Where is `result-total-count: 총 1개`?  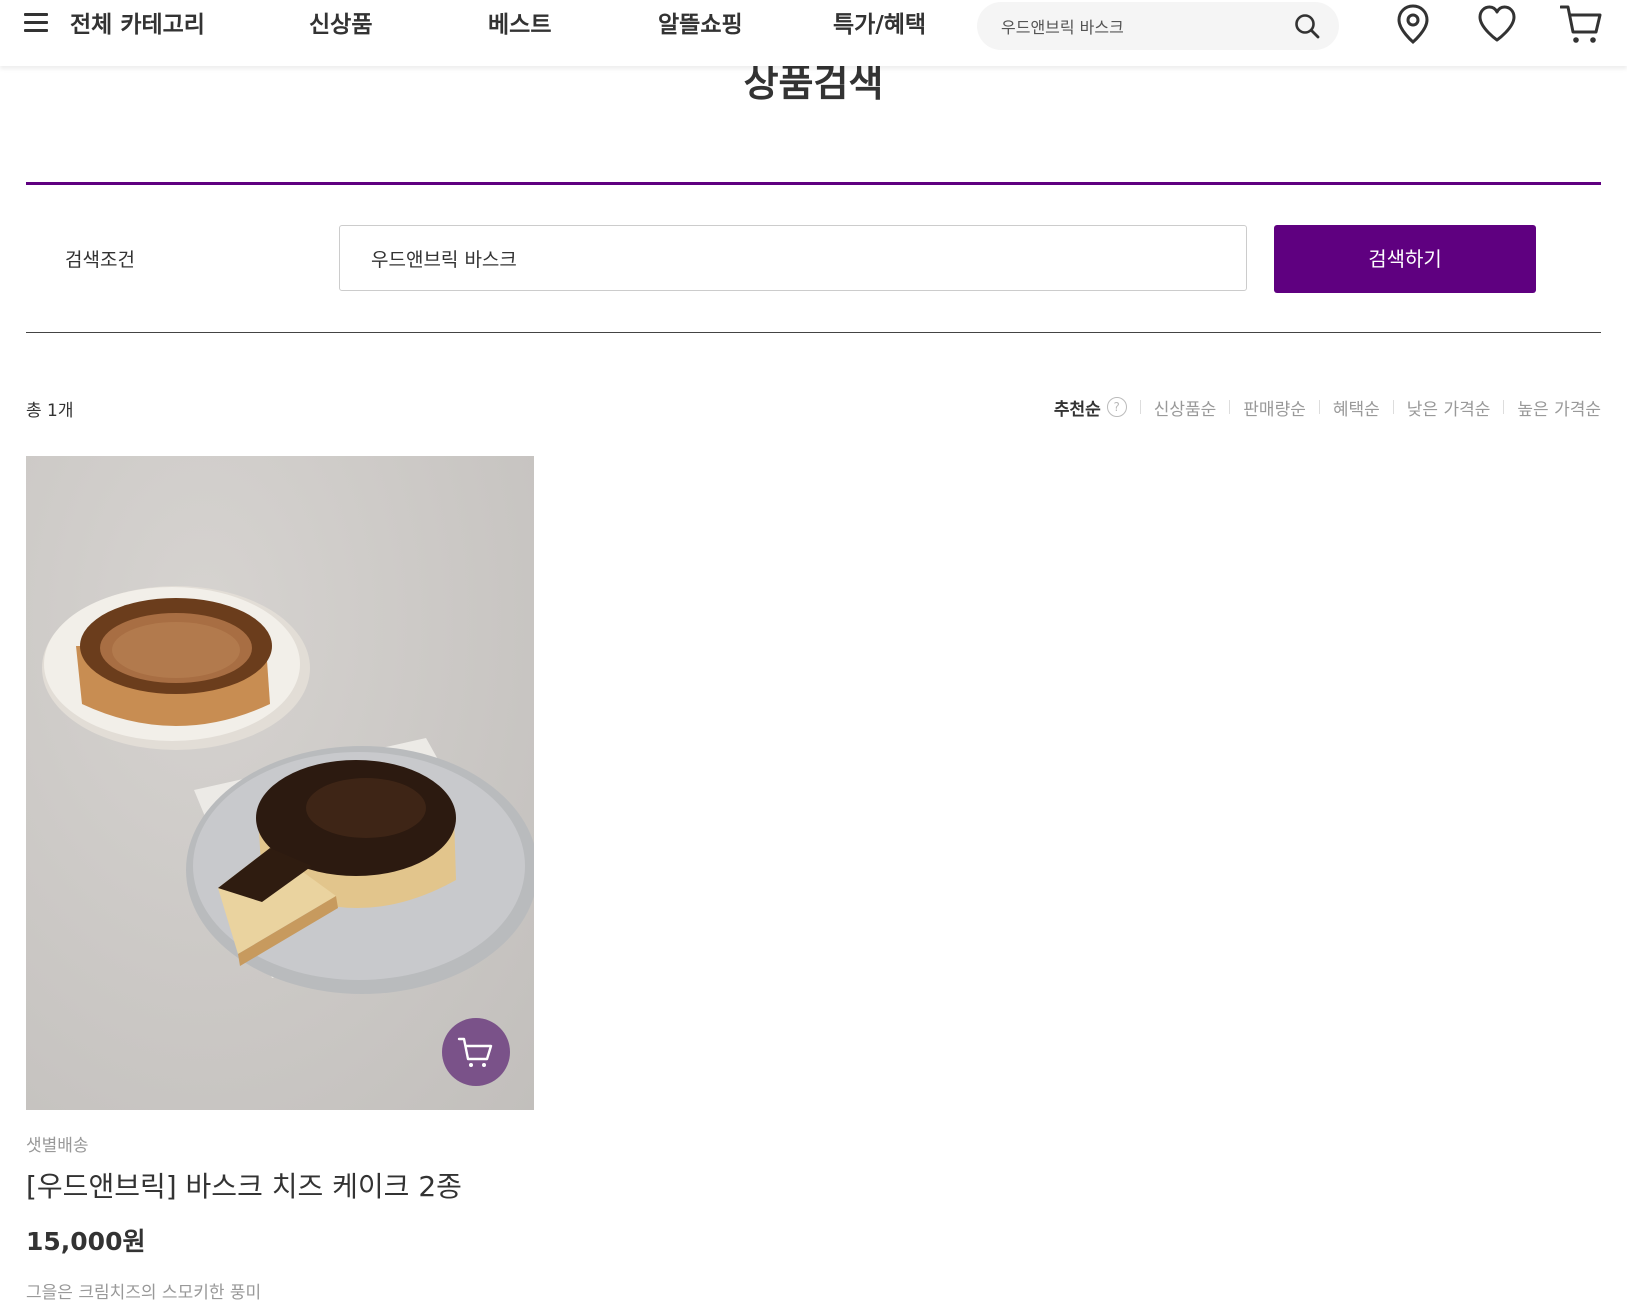
result-total-count: 총 1개 is located at coordinates (50, 411).